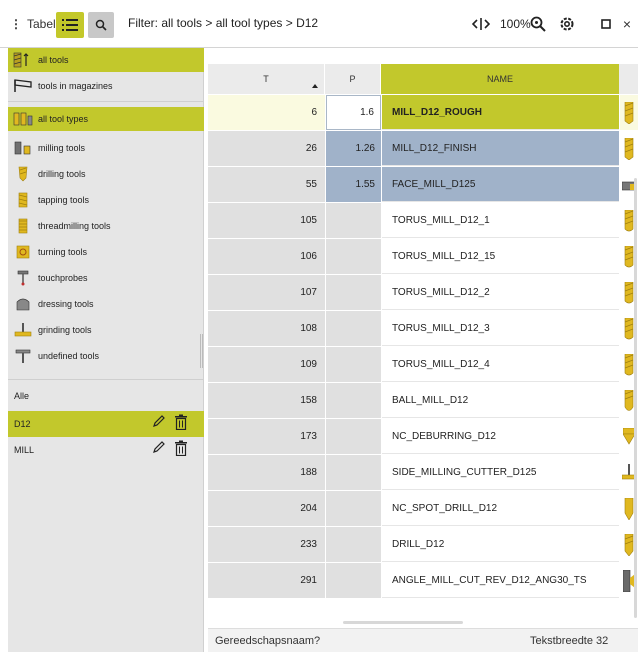  I want to click on cell-name: TORUS_MILL_D12_1, so click(500, 220).